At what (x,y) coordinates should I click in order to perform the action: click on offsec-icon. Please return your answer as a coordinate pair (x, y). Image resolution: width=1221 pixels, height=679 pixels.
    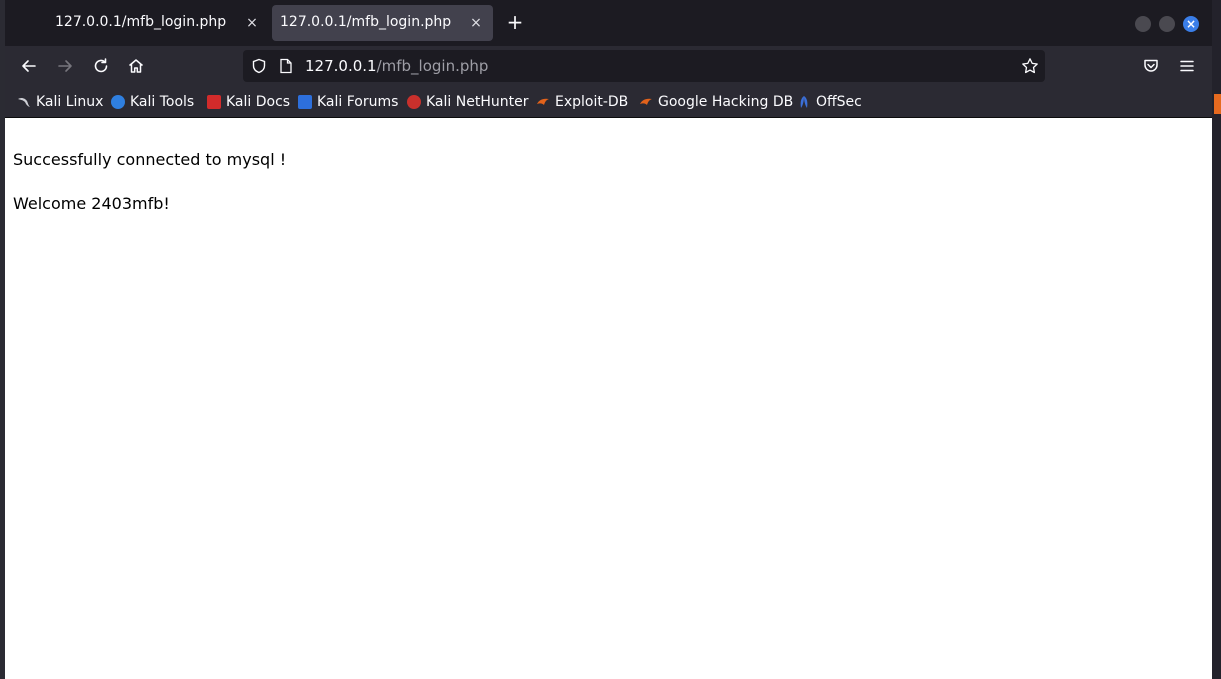
    Looking at the image, I should click on (804, 102).